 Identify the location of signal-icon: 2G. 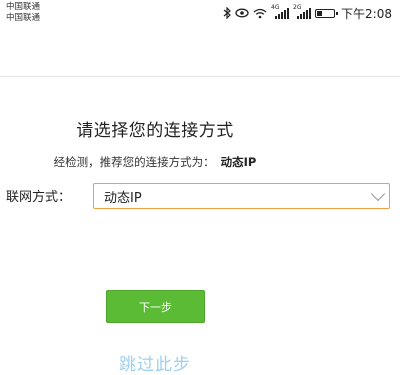
(302, 12).